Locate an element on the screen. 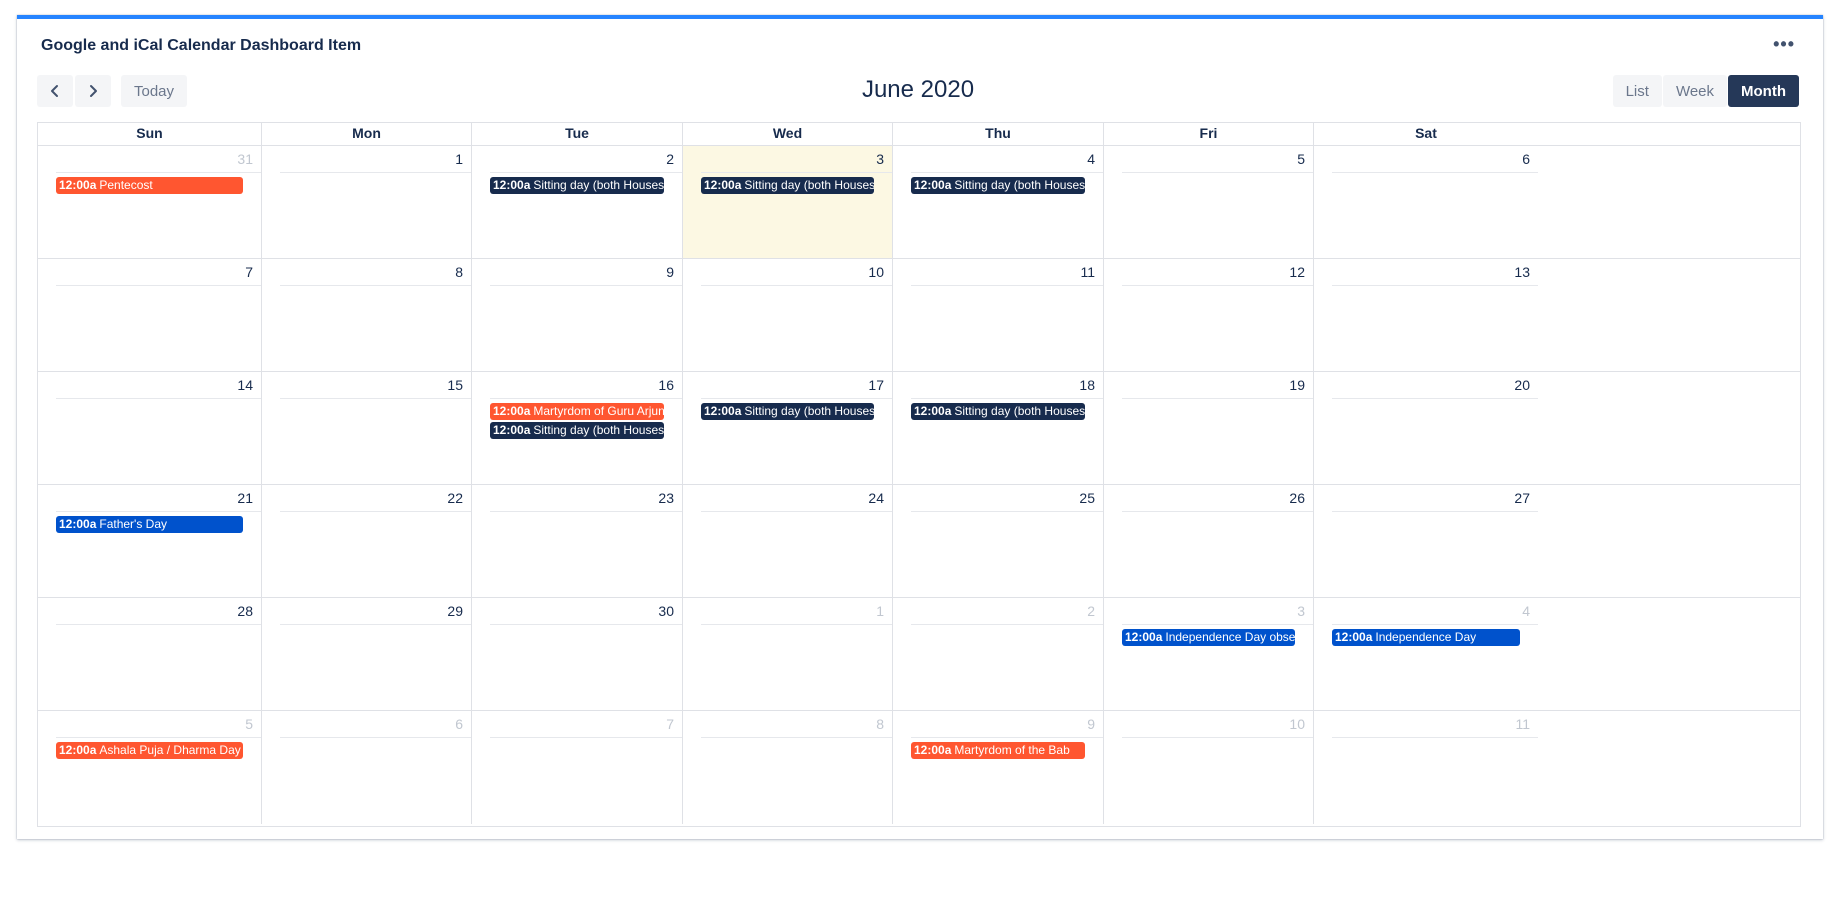  calendar-event: 12:00a Pentecost is located at coordinates (149, 185).